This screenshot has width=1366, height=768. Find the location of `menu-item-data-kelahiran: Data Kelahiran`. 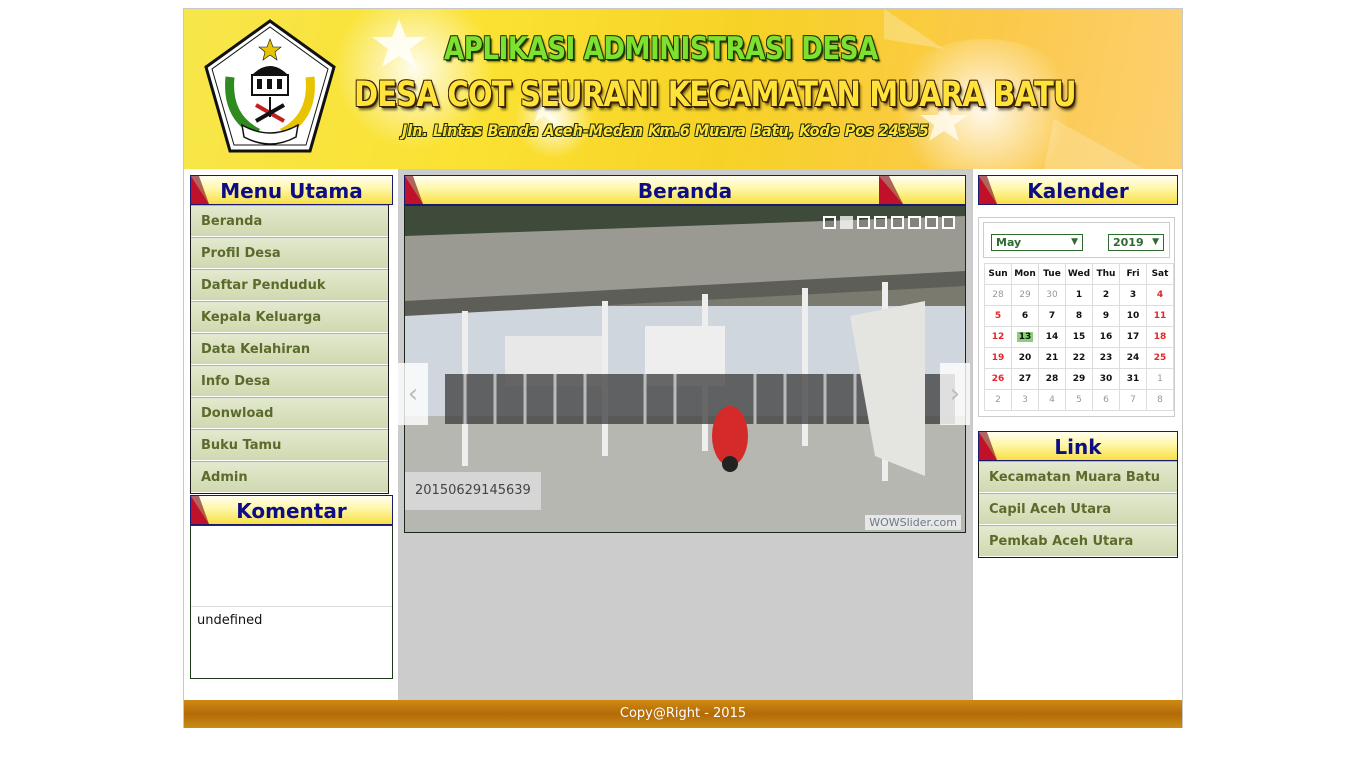

menu-item-data-kelahiran: Data Kelahiran is located at coordinates (289, 349).